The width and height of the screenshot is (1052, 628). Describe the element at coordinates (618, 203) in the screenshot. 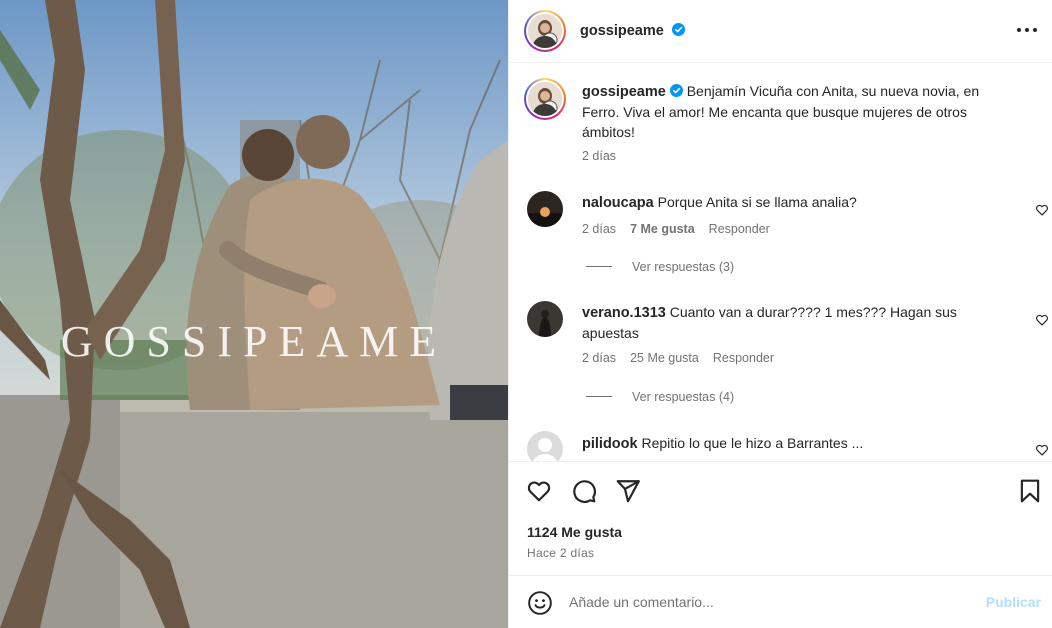

I see `comment-username: naloucapa` at that location.